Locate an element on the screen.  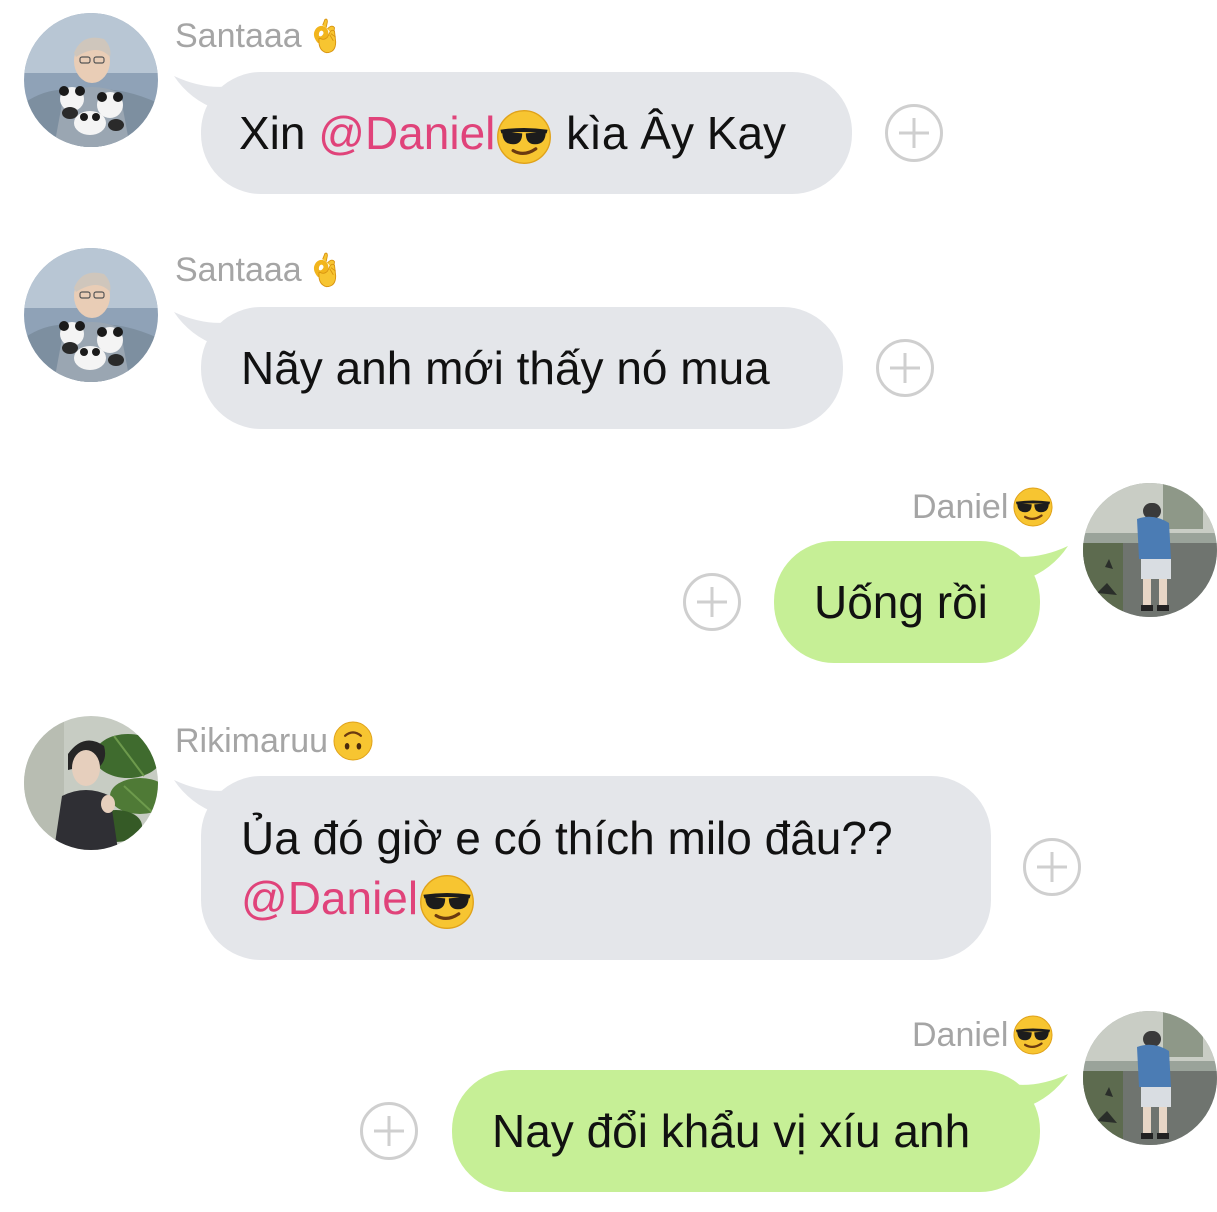
message-text: Uống rồi is located at coordinates (901, 602).